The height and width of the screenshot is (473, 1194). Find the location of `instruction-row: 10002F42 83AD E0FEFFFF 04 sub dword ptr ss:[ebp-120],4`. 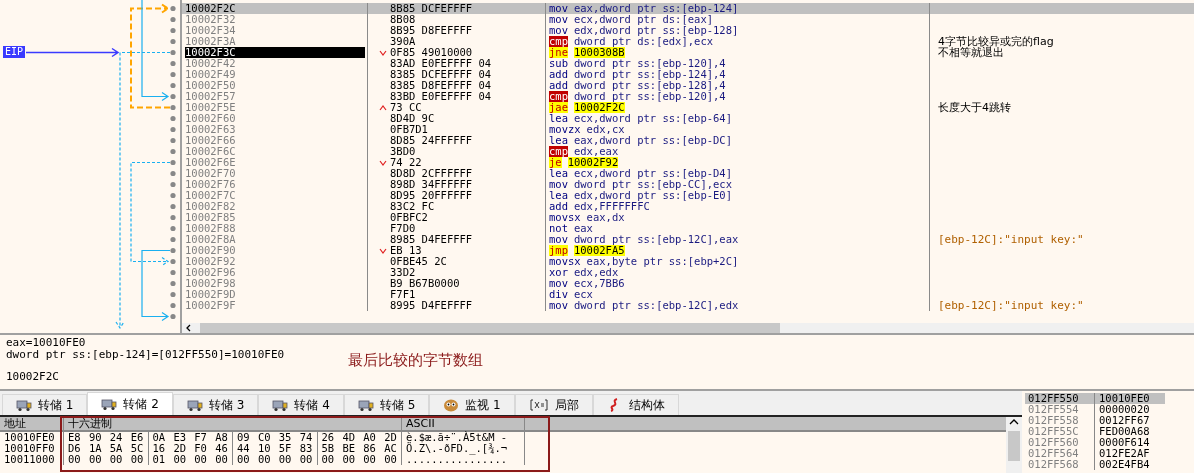

instruction-row: 10002F42 83AD E0FEFFFF 04 sub dword ptr ss:[ebp-120],4 is located at coordinates (688, 63).